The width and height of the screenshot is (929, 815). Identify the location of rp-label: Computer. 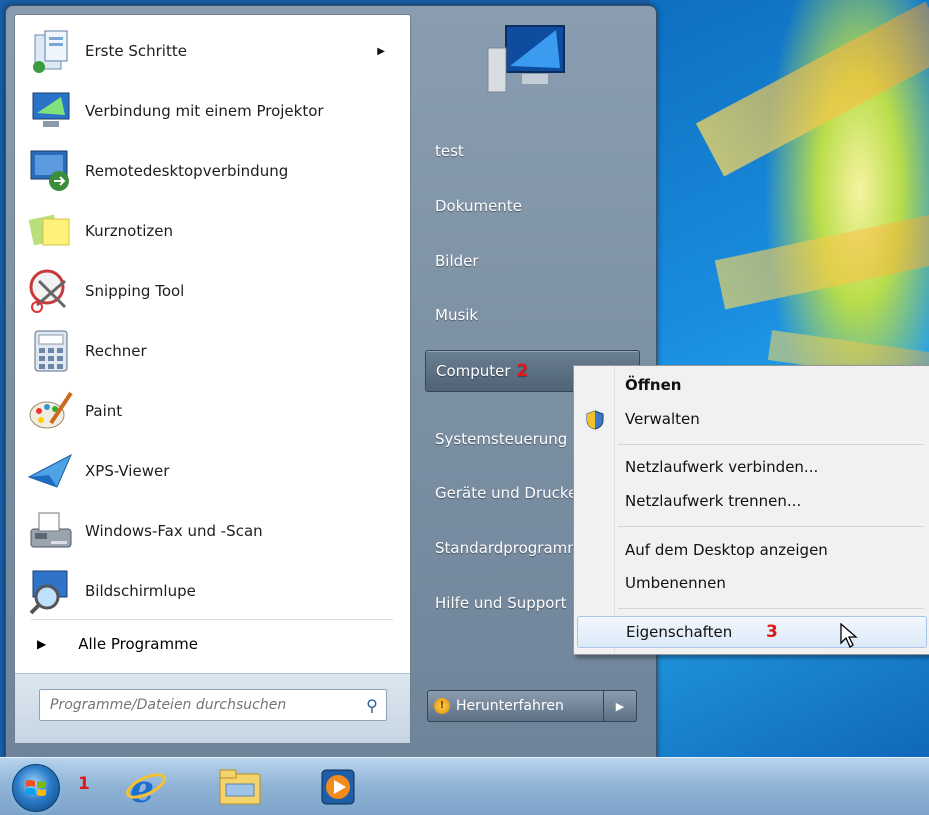
(473, 371).